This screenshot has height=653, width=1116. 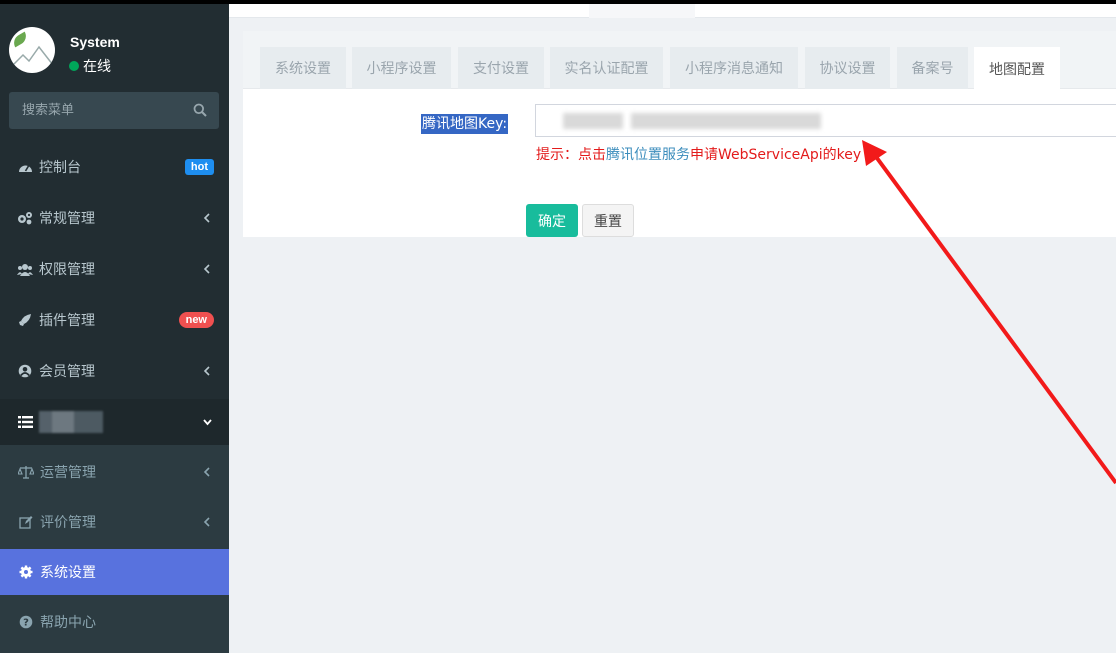 What do you see at coordinates (196, 320) in the screenshot?
I see `new-badge: new` at bounding box center [196, 320].